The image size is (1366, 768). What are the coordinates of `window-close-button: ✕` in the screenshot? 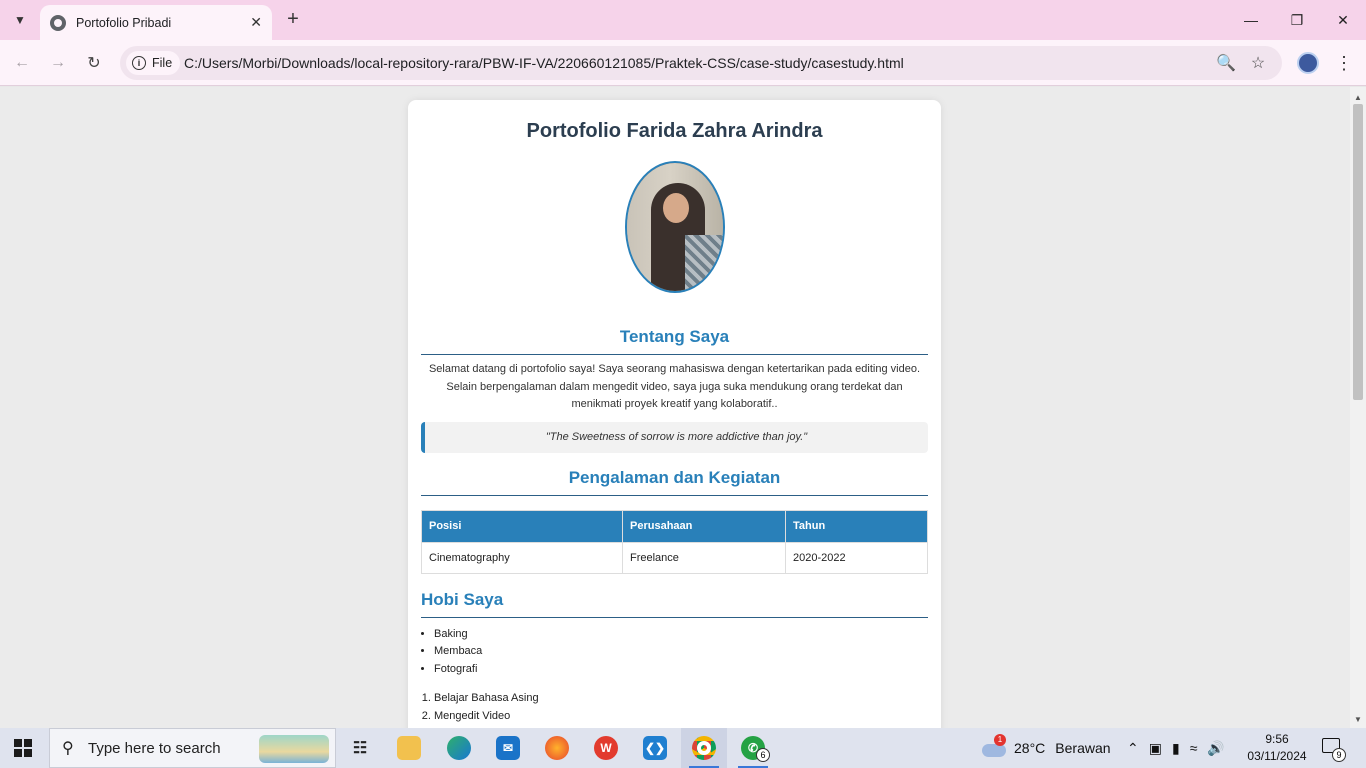 It's located at (1343, 20).